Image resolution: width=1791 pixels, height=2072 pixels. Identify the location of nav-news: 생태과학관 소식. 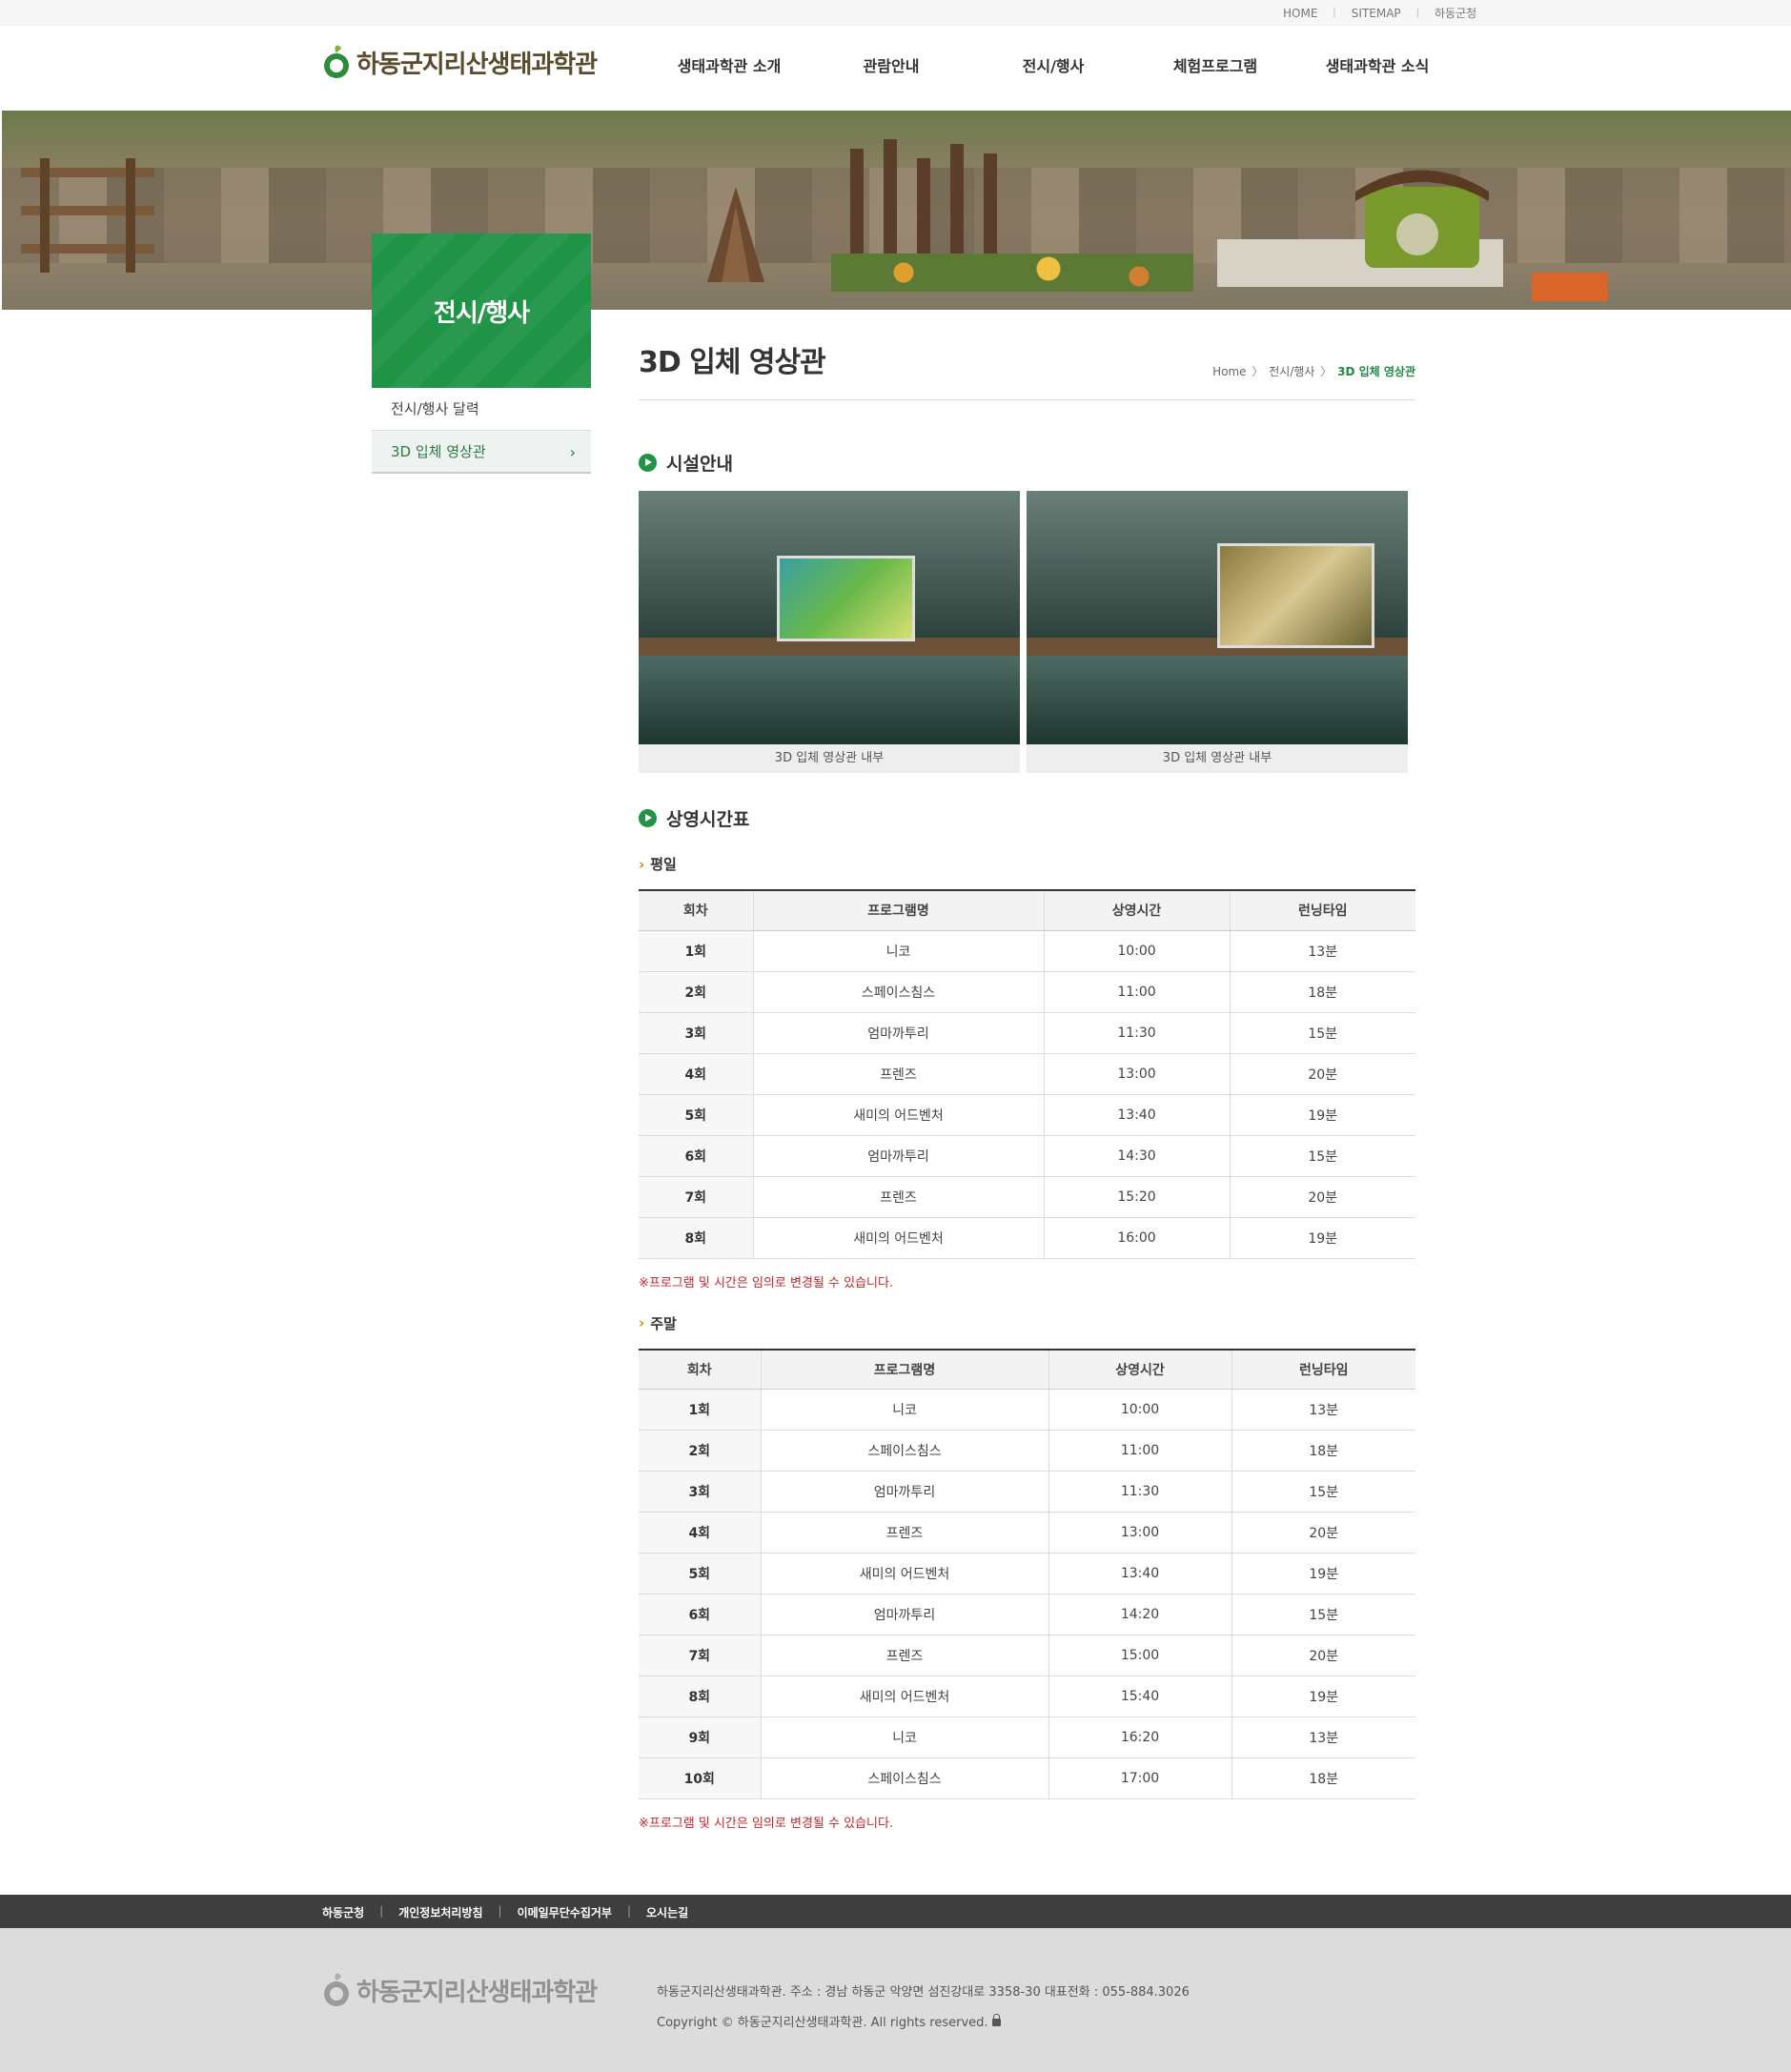
(1377, 64).